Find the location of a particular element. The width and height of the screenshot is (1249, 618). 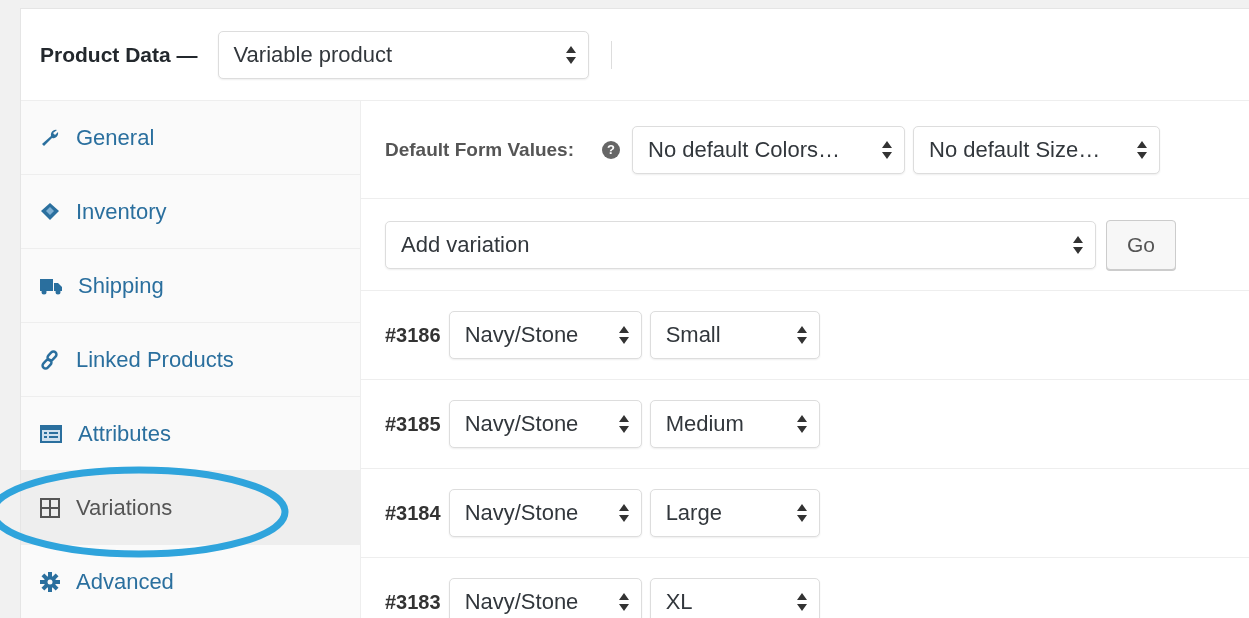

size-select: XL is located at coordinates (734, 598).